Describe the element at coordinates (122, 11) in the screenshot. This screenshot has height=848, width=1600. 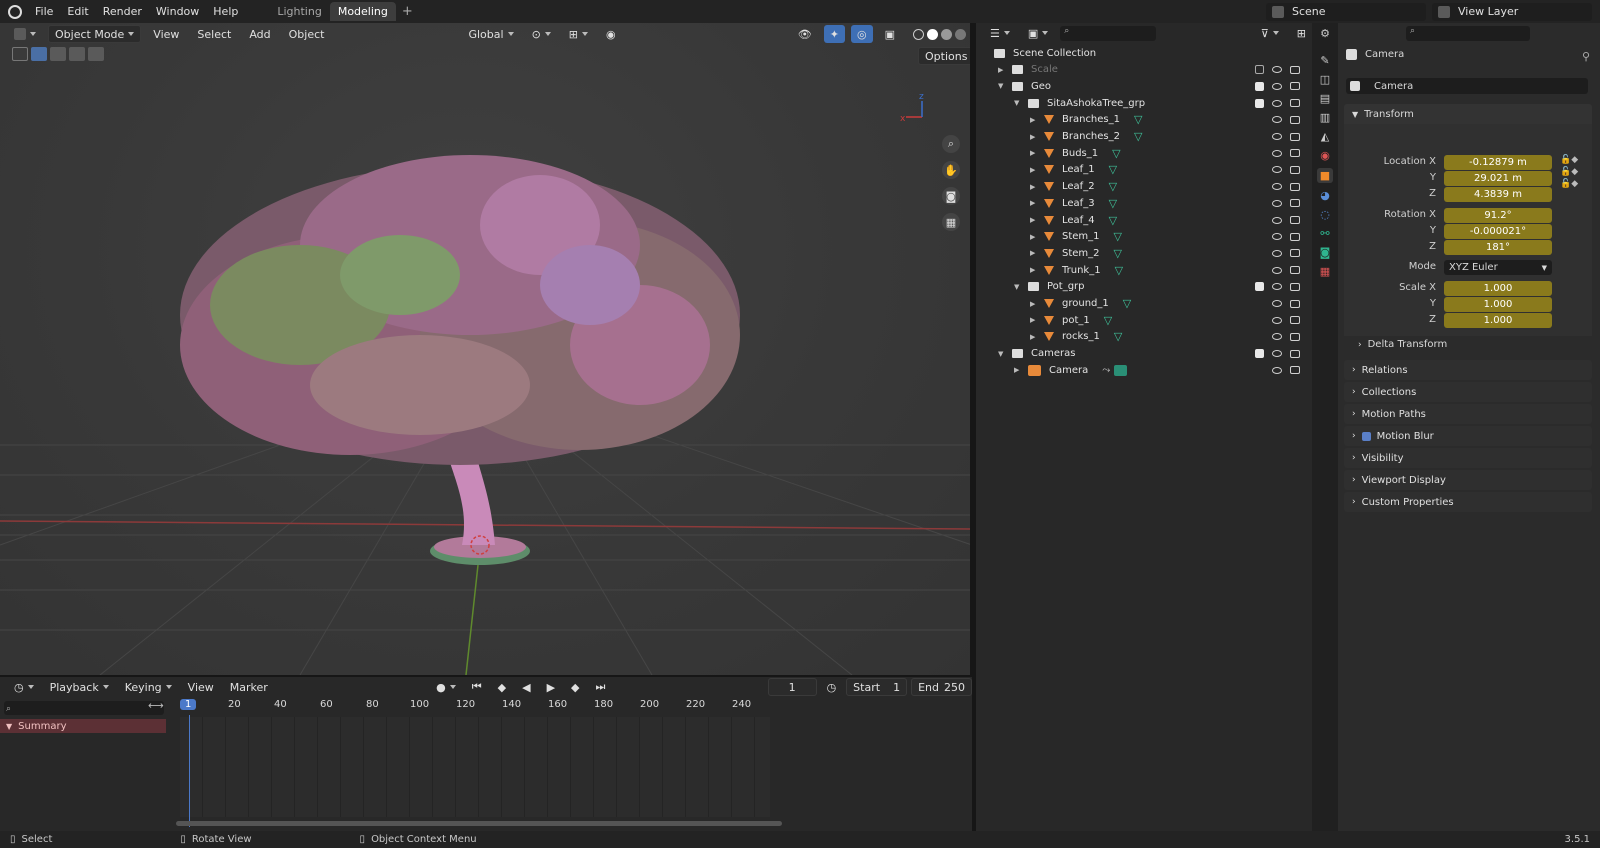
I see `menu-render: Render` at that location.